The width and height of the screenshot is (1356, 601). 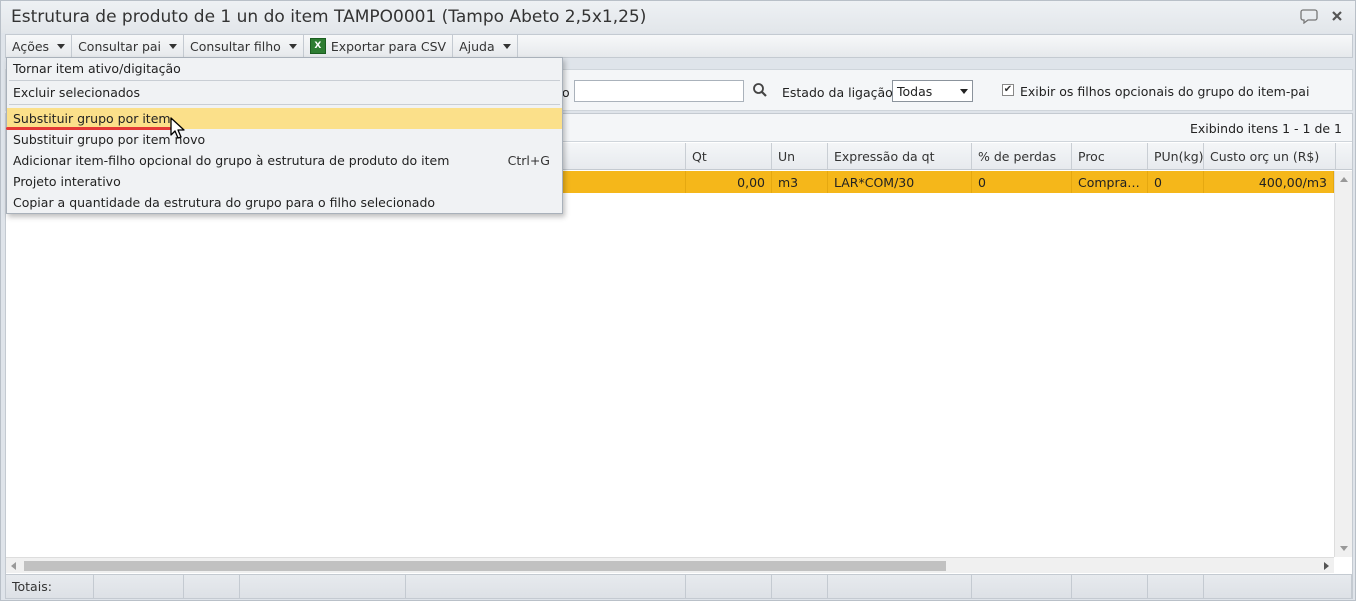 I want to click on menu-item-shortcut: Ctrl+G, so click(x=528, y=160).